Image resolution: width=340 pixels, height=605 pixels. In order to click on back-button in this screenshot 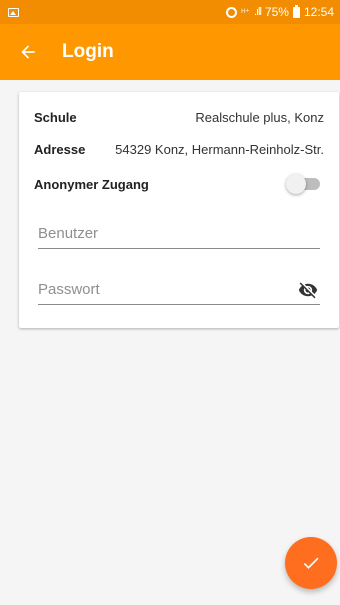, I will do `click(28, 52)`.